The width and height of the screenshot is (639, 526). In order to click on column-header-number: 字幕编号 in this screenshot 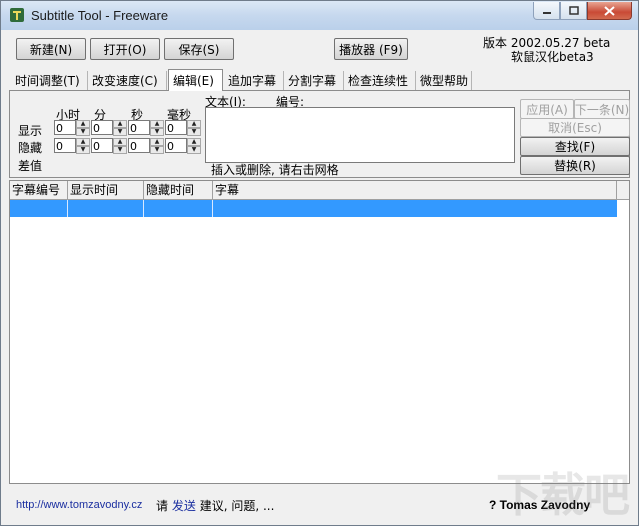, I will do `click(39, 190)`.